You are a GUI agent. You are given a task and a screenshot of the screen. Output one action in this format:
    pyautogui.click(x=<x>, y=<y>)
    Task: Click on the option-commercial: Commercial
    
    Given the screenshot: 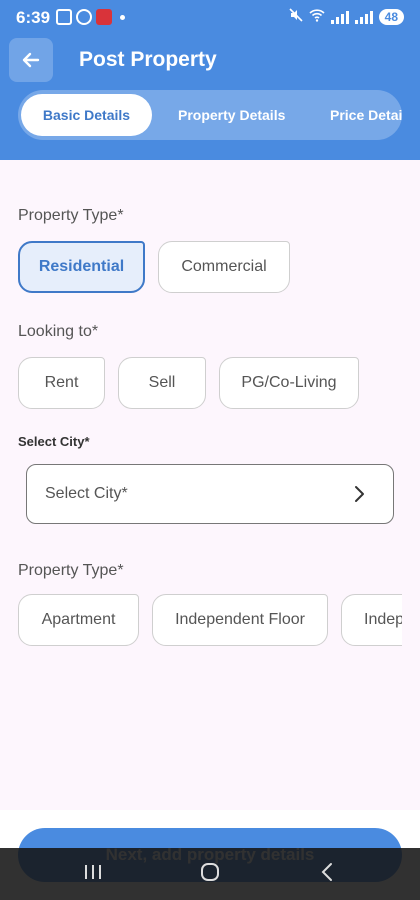 What is the action you would take?
    pyautogui.click(x=224, y=267)
    